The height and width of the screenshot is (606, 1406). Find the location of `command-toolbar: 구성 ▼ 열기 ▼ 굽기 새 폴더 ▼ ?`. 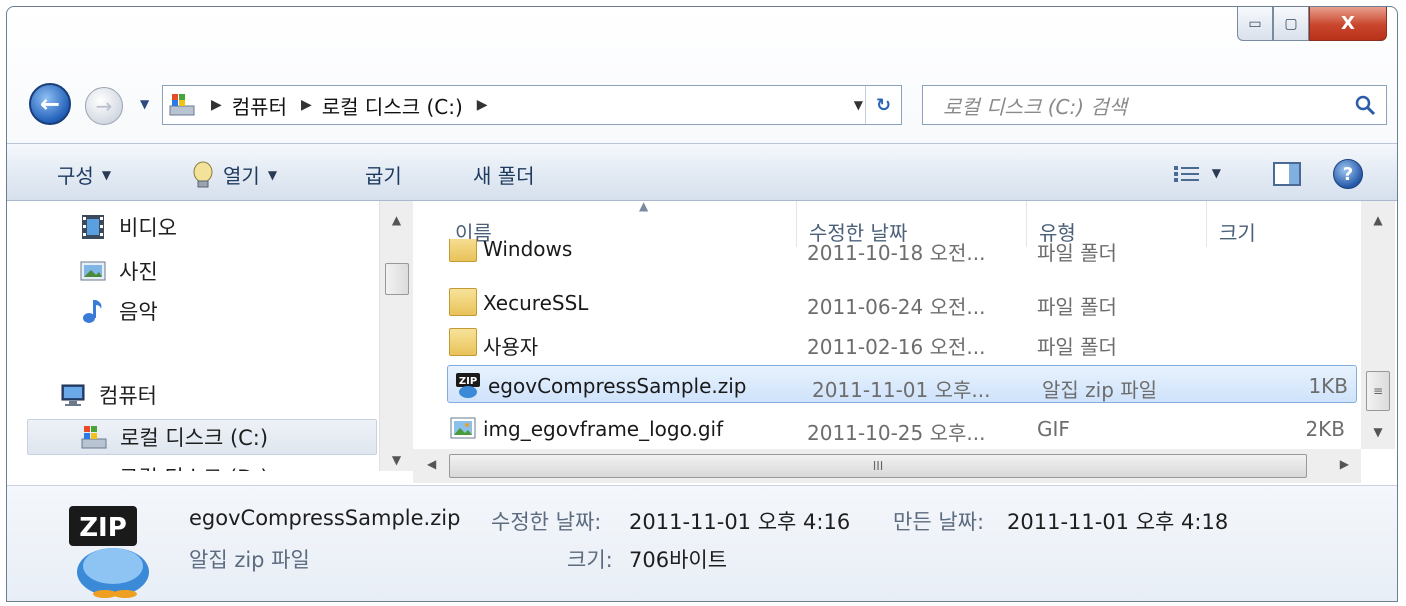

command-toolbar: 구성 ▼ 열기 ▼ 굽기 새 폴더 ▼ ? is located at coordinates (702, 172).